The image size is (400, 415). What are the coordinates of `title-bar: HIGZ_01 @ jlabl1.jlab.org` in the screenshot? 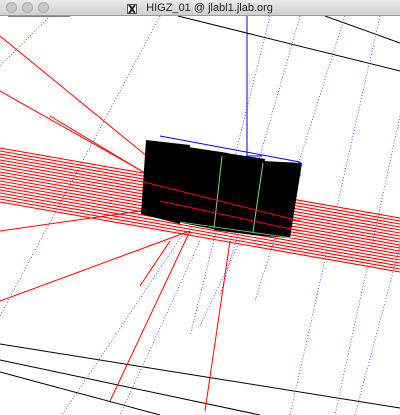 It's located at (200, 8).